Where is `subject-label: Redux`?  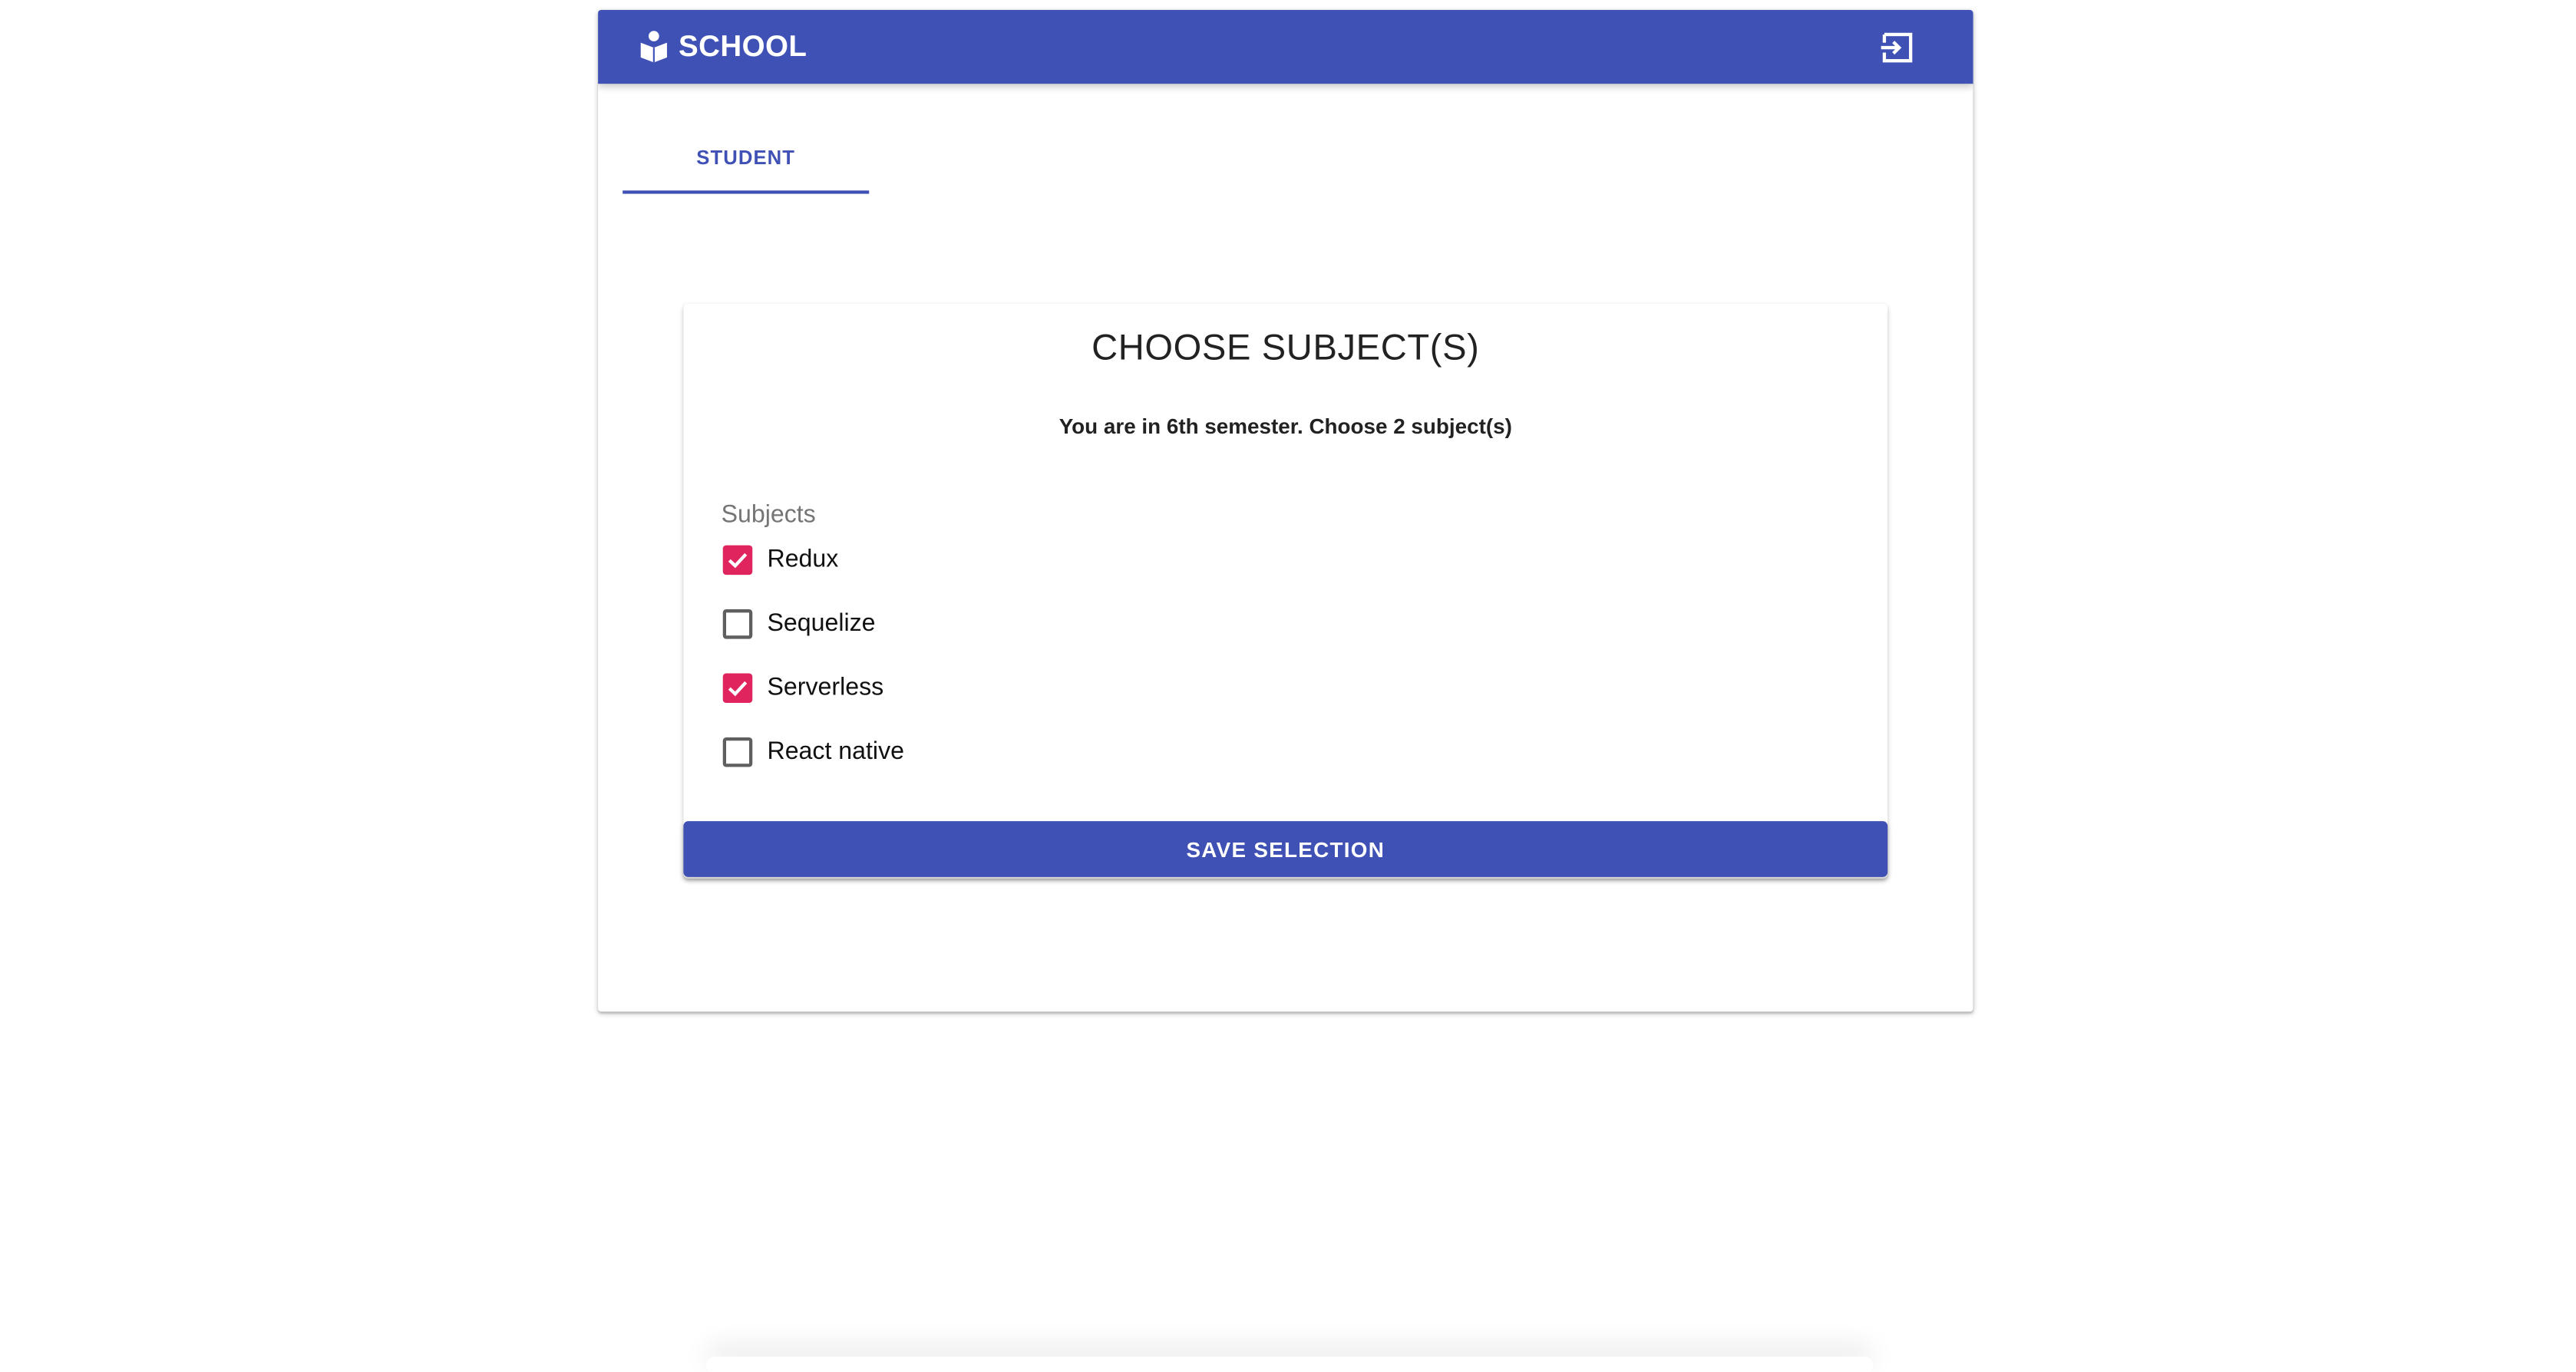
subject-label: Redux is located at coordinates (803, 559).